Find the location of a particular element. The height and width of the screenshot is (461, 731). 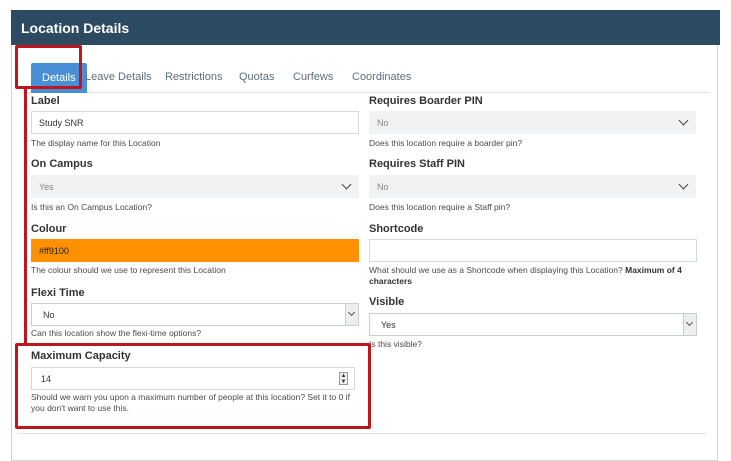

flexi-time-title: Flexi Time is located at coordinates (58, 293).